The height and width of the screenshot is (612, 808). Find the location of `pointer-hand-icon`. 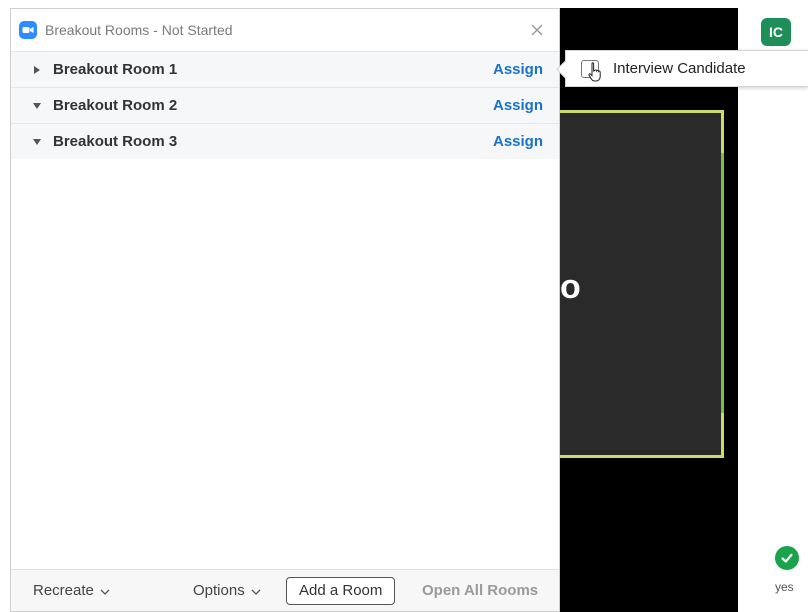

pointer-hand-icon is located at coordinates (595, 74).